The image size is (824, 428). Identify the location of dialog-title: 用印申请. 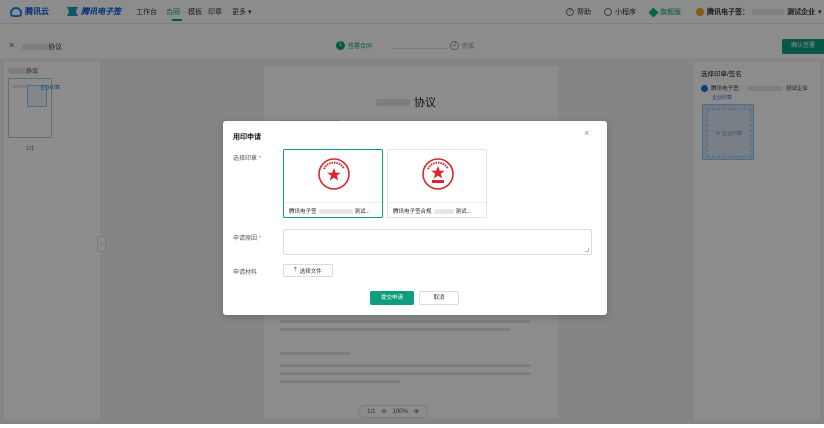
(247, 137).